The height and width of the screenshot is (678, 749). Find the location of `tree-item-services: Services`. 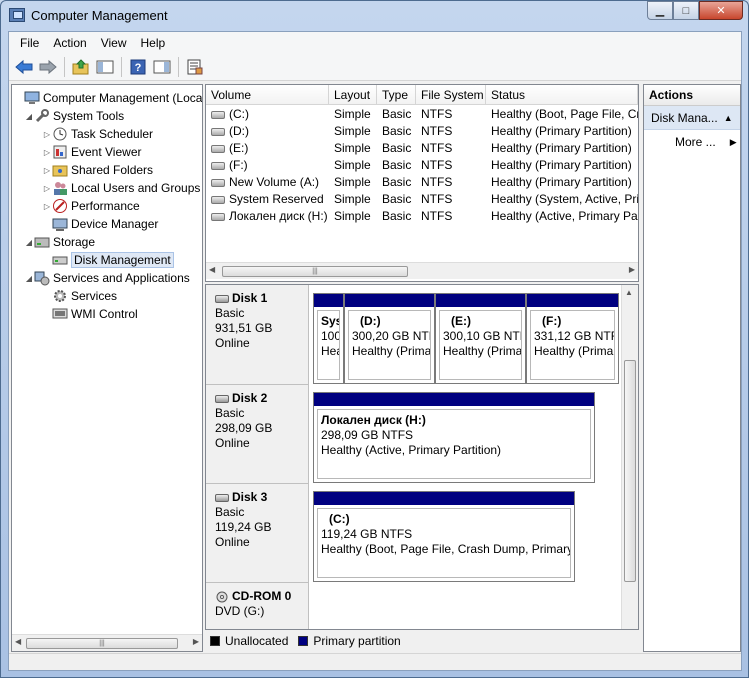

tree-item-services: Services is located at coordinates (84, 296).